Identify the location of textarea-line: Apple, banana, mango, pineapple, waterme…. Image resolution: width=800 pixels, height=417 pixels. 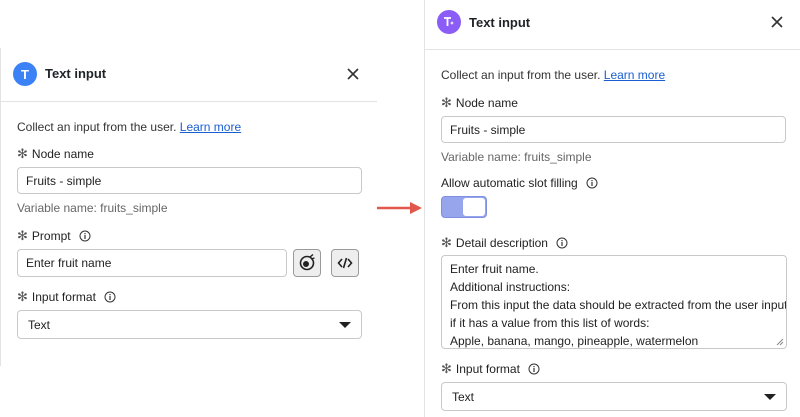
(574, 341).